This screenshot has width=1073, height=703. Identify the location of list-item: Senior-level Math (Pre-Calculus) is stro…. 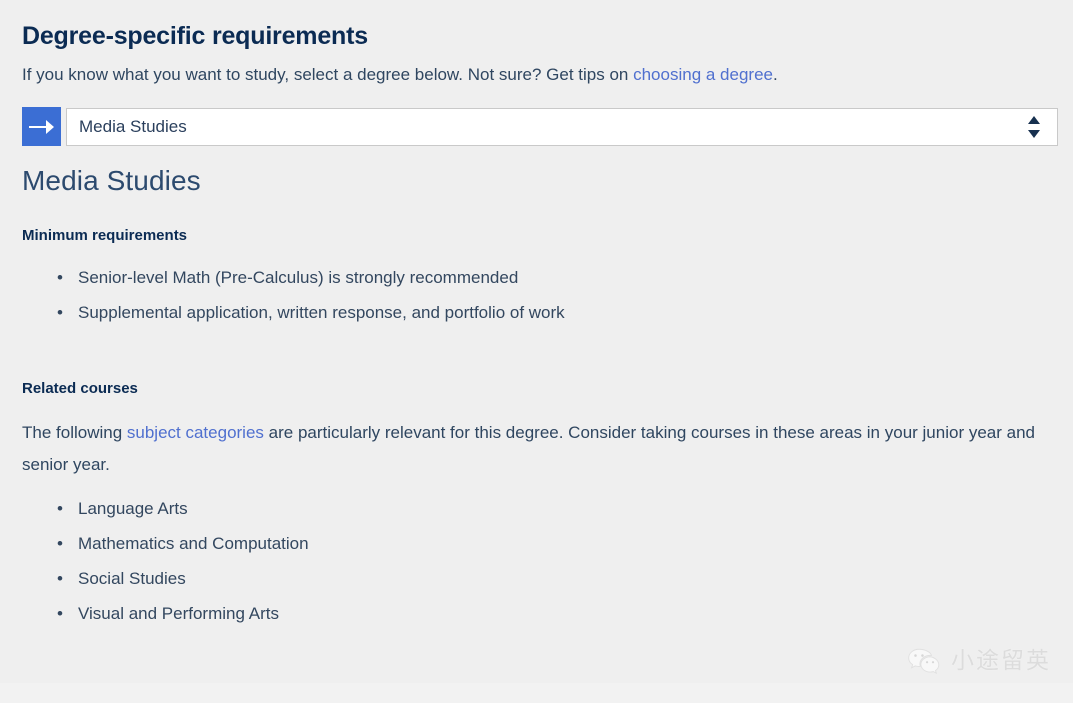
(557, 277).